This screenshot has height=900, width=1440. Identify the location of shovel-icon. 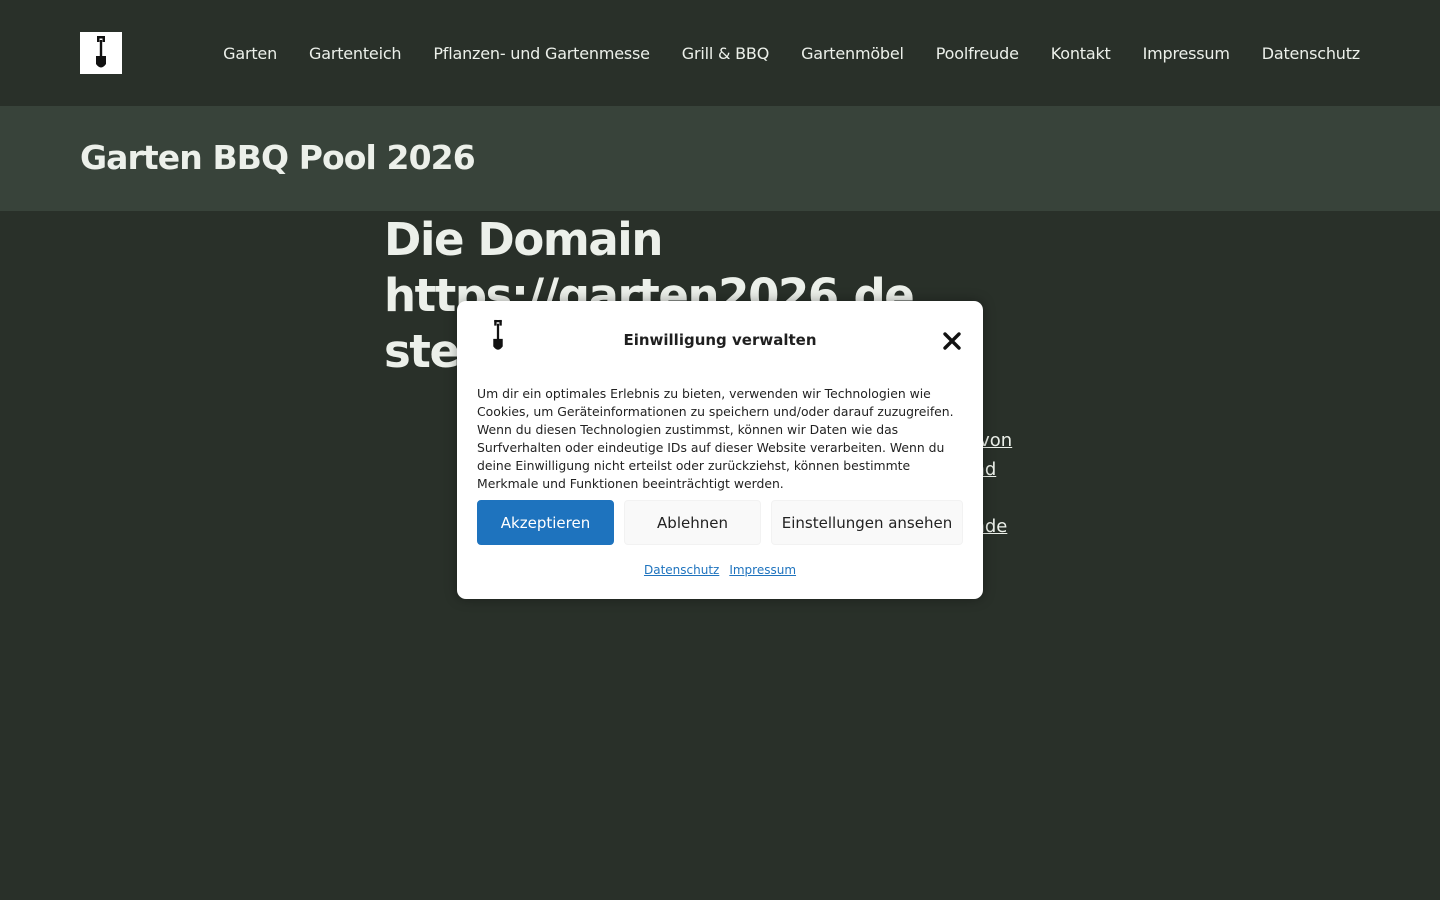
(101, 52).